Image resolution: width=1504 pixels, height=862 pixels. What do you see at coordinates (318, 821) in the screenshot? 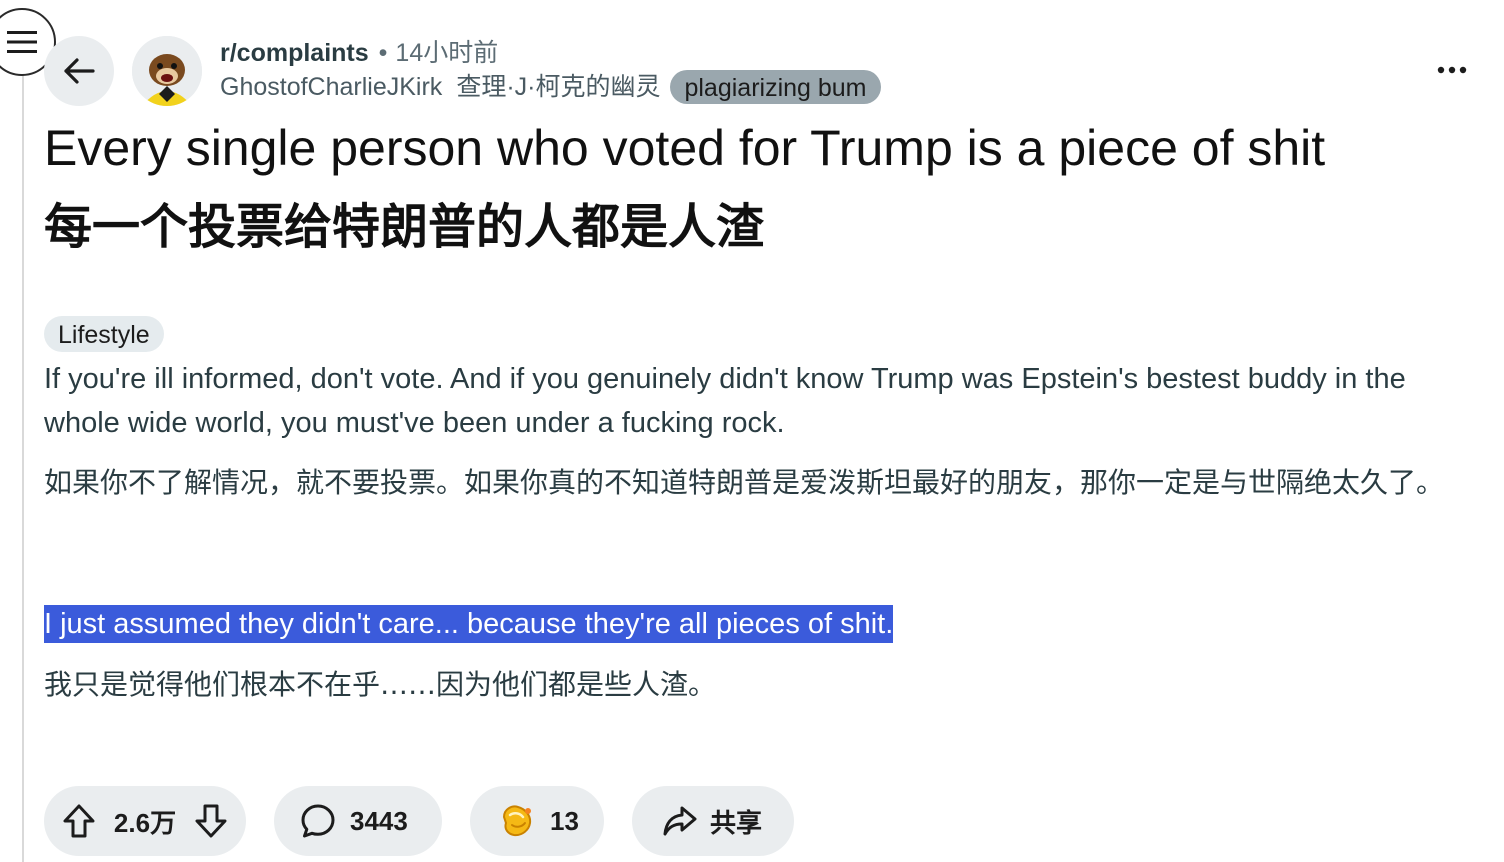
I see `speech-bubble-icon` at bounding box center [318, 821].